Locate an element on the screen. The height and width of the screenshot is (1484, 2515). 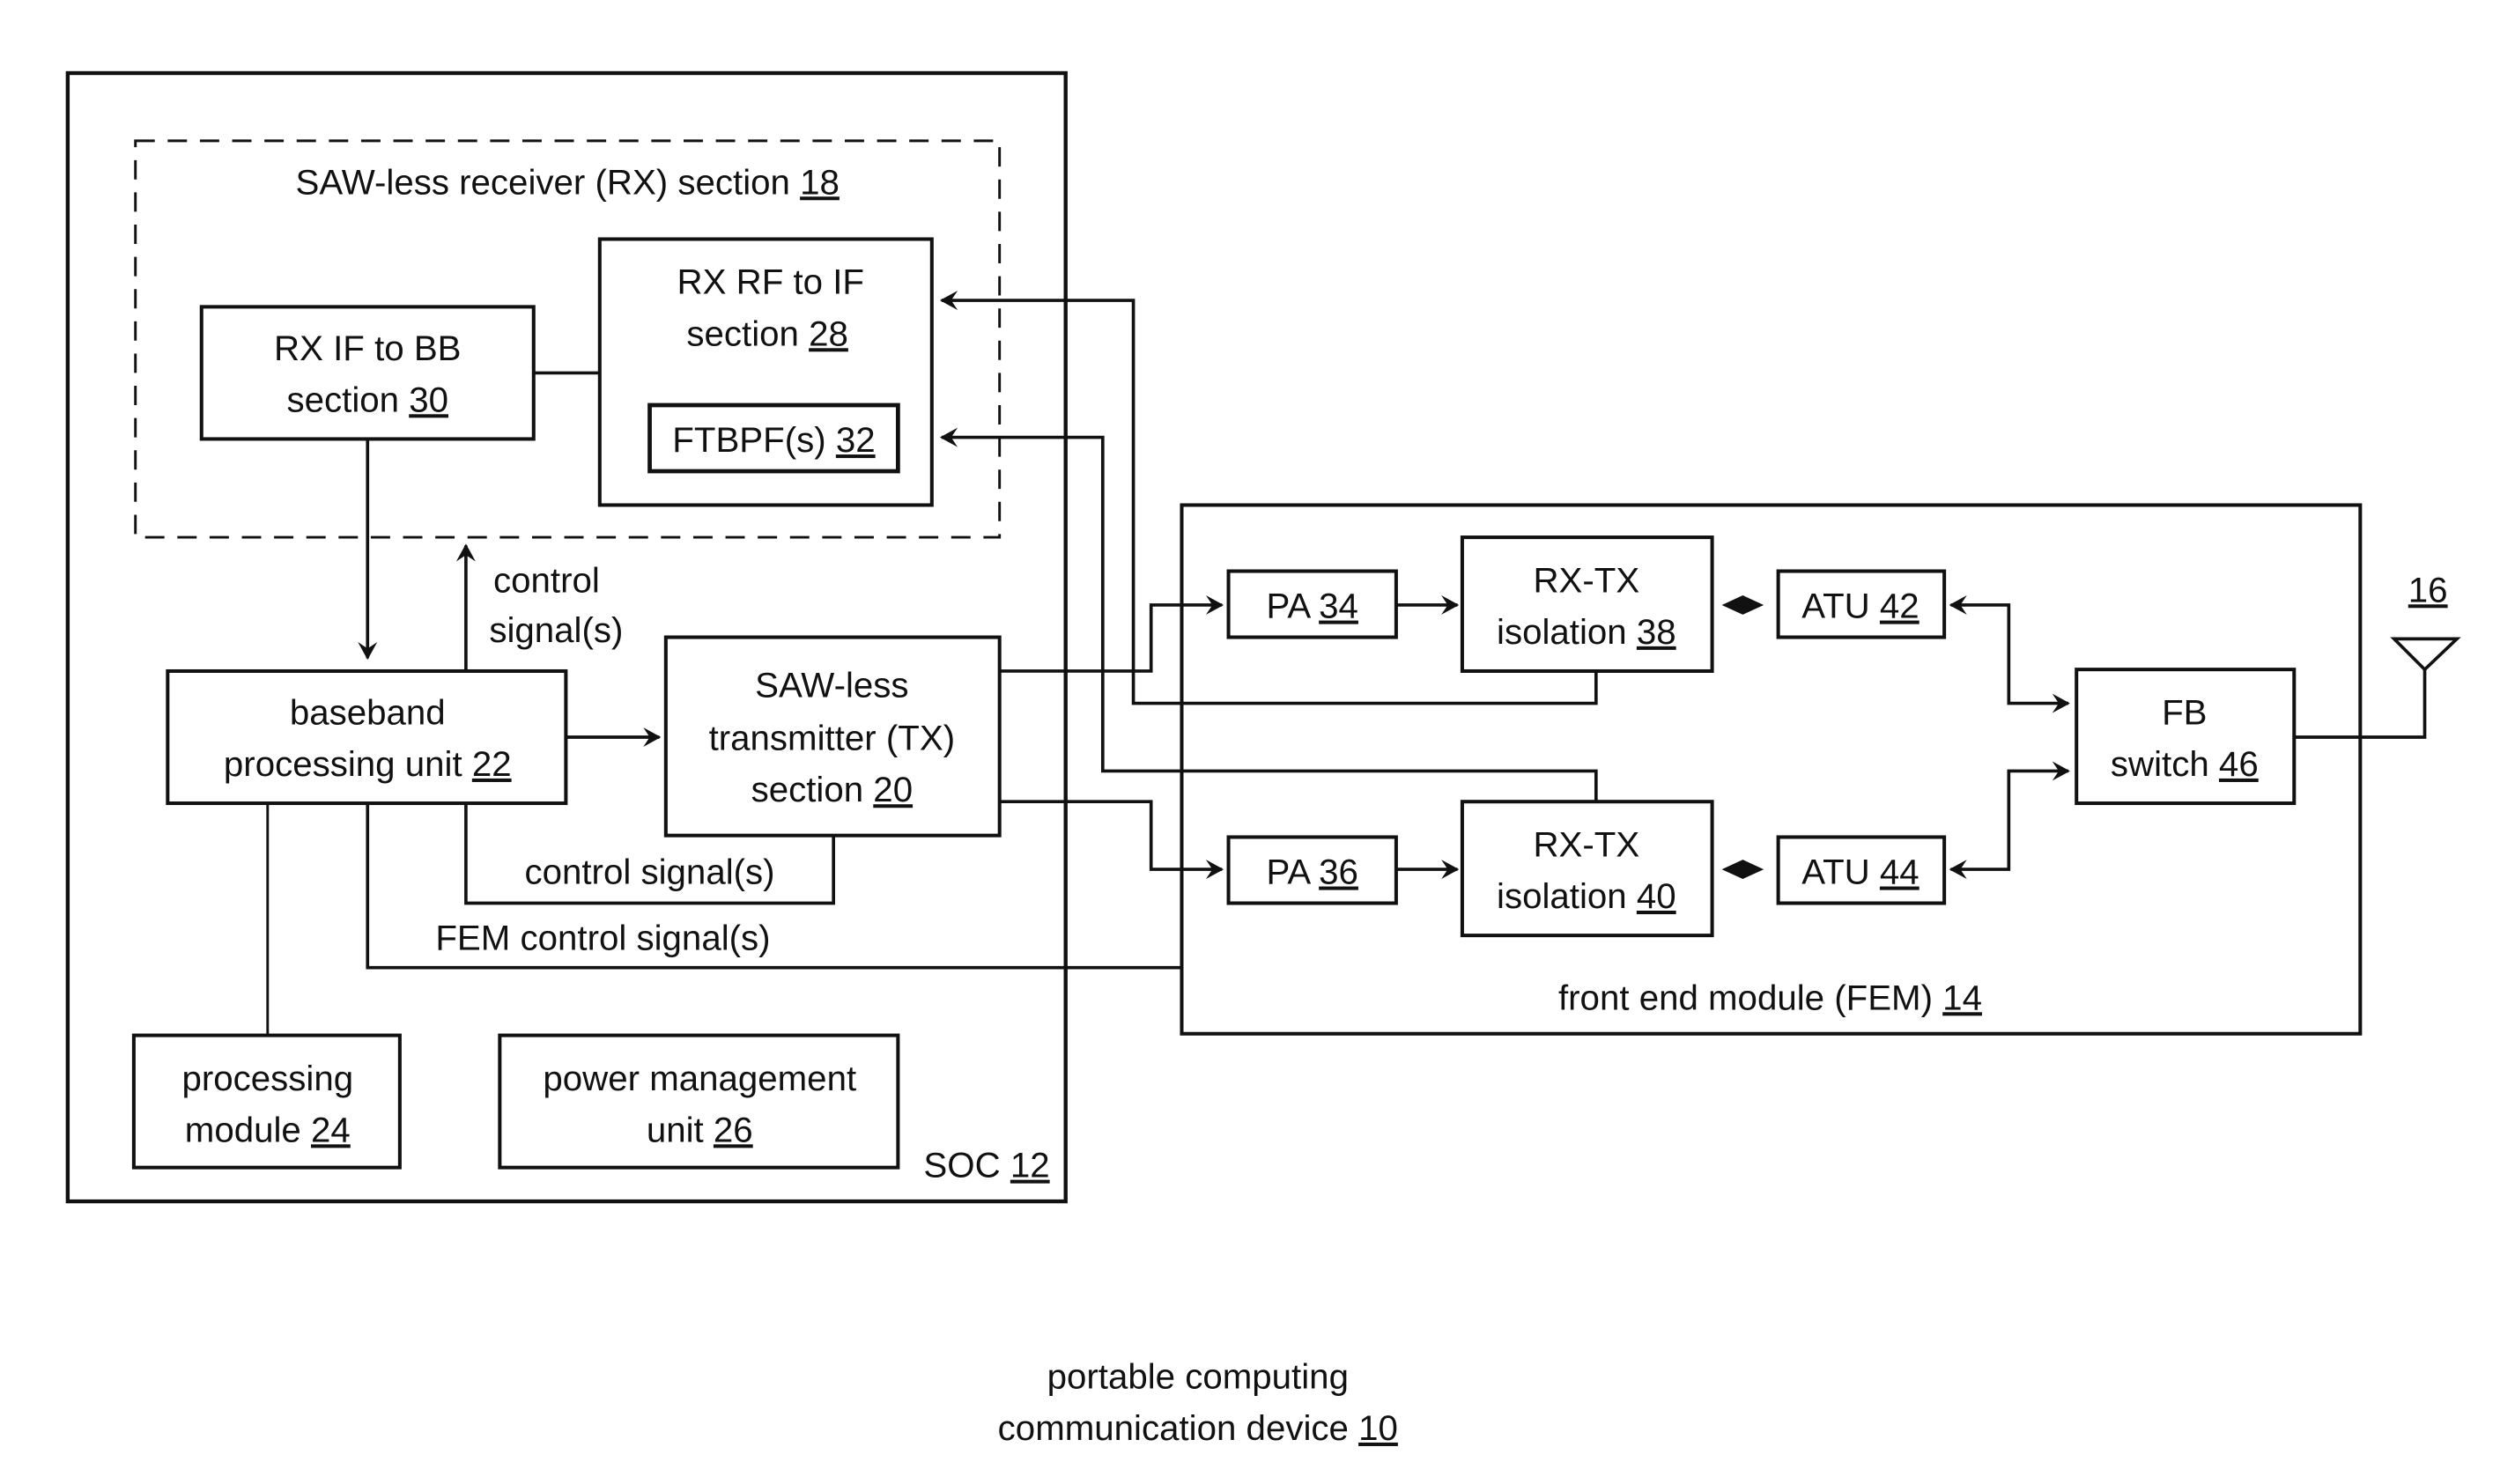
tx-line1: SAW-less is located at coordinates (831, 685).